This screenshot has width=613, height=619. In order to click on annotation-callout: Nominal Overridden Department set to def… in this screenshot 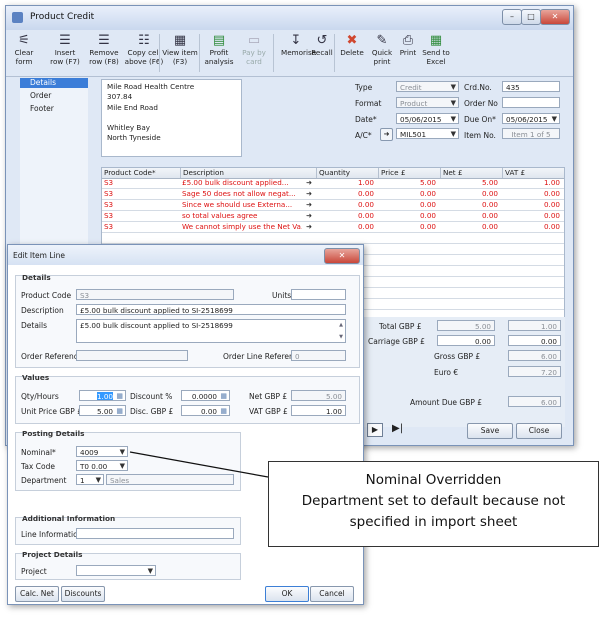, I will do `click(433, 504)`.